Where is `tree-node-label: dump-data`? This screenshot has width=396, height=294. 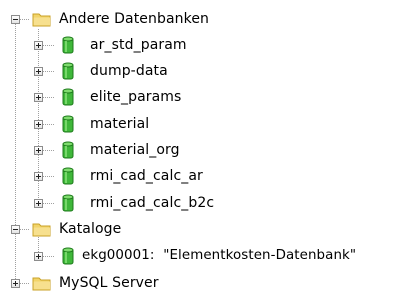
tree-node-label: dump-data is located at coordinates (129, 71).